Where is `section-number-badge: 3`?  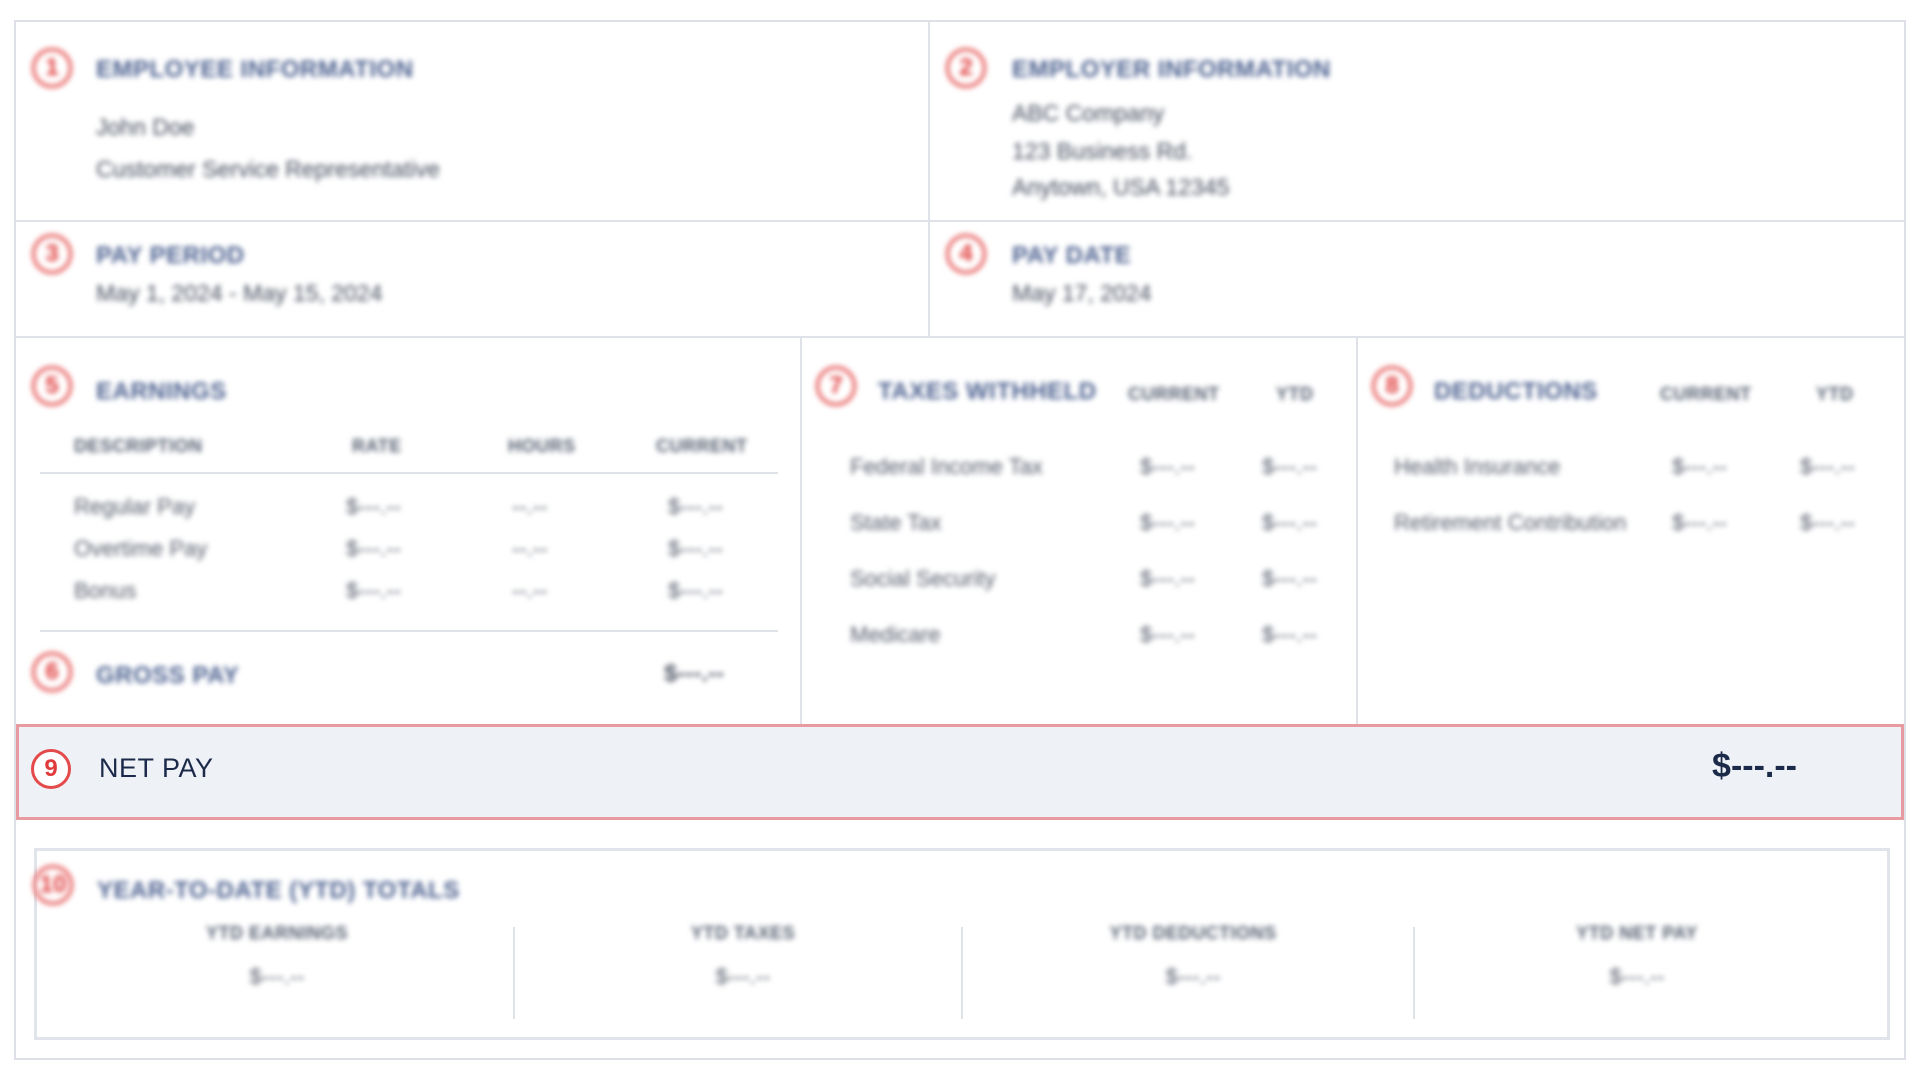
section-number-badge: 3 is located at coordinates (52, 254).